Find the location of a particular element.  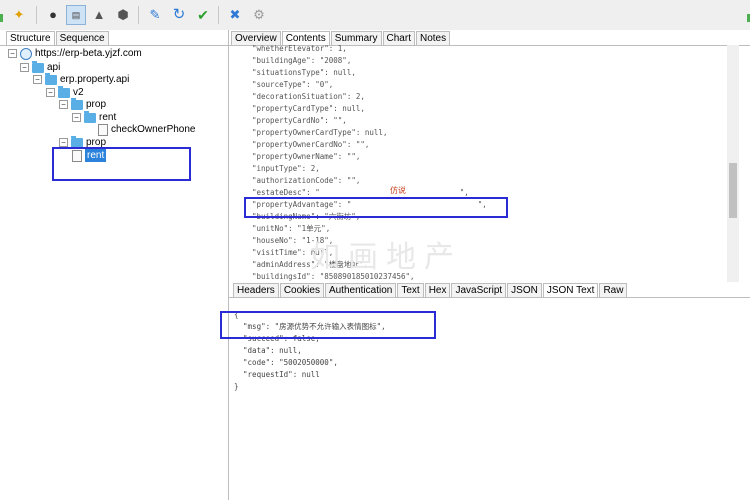

annotation-box-tree is located at coordinates (121, 164).